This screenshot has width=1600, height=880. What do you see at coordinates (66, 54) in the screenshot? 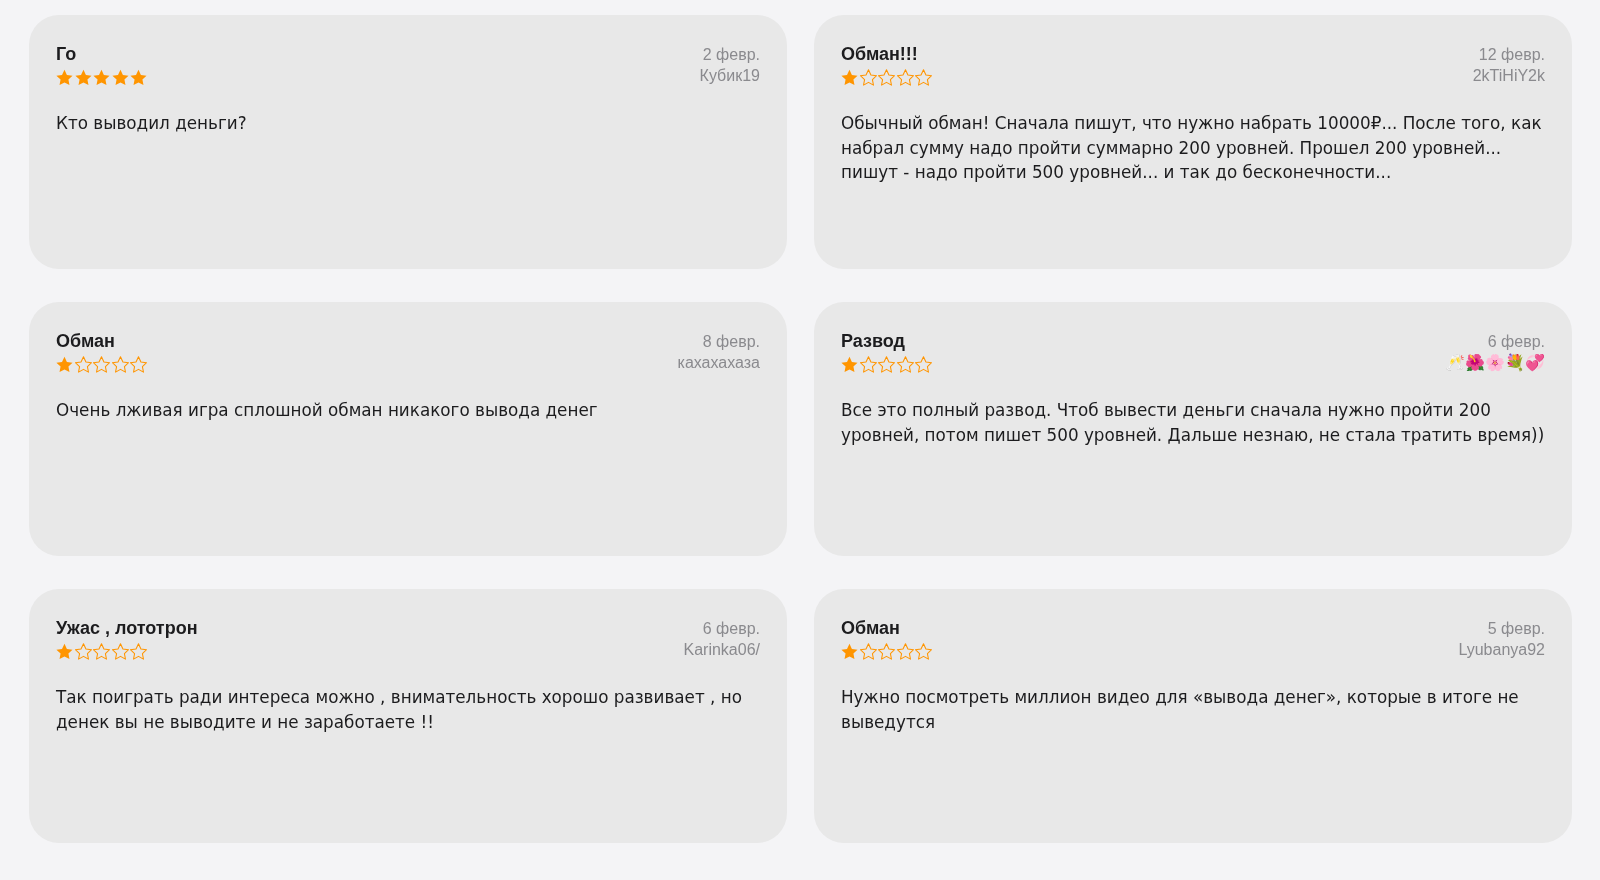
I see `review-title: Го` at bounding box center [66, 54].